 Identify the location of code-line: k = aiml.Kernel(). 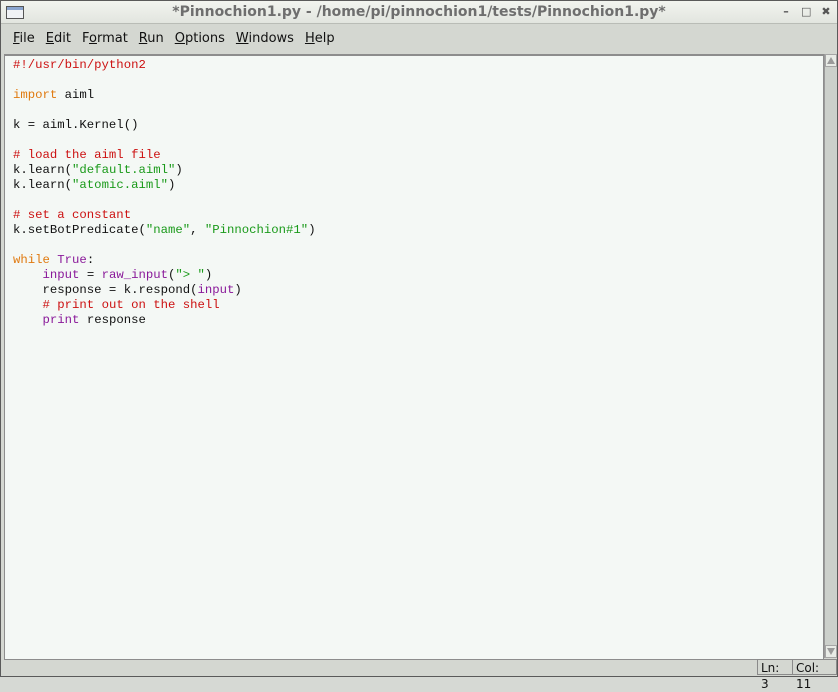
(418, 125).